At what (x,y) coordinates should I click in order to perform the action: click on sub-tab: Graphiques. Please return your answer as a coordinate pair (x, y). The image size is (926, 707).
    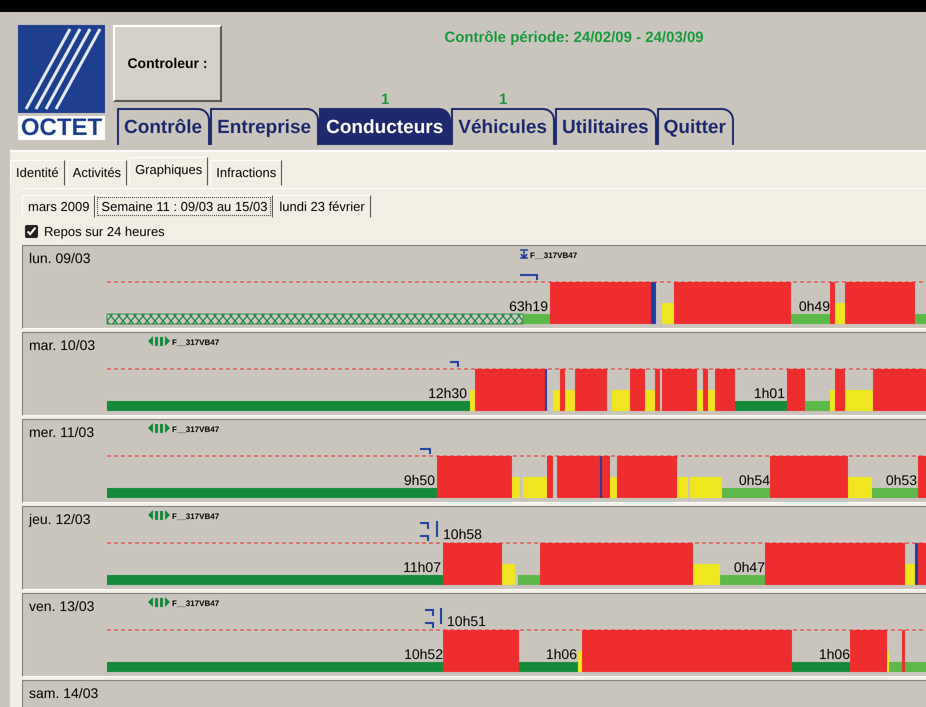
    Looking at the image, I should click on (168, 171).